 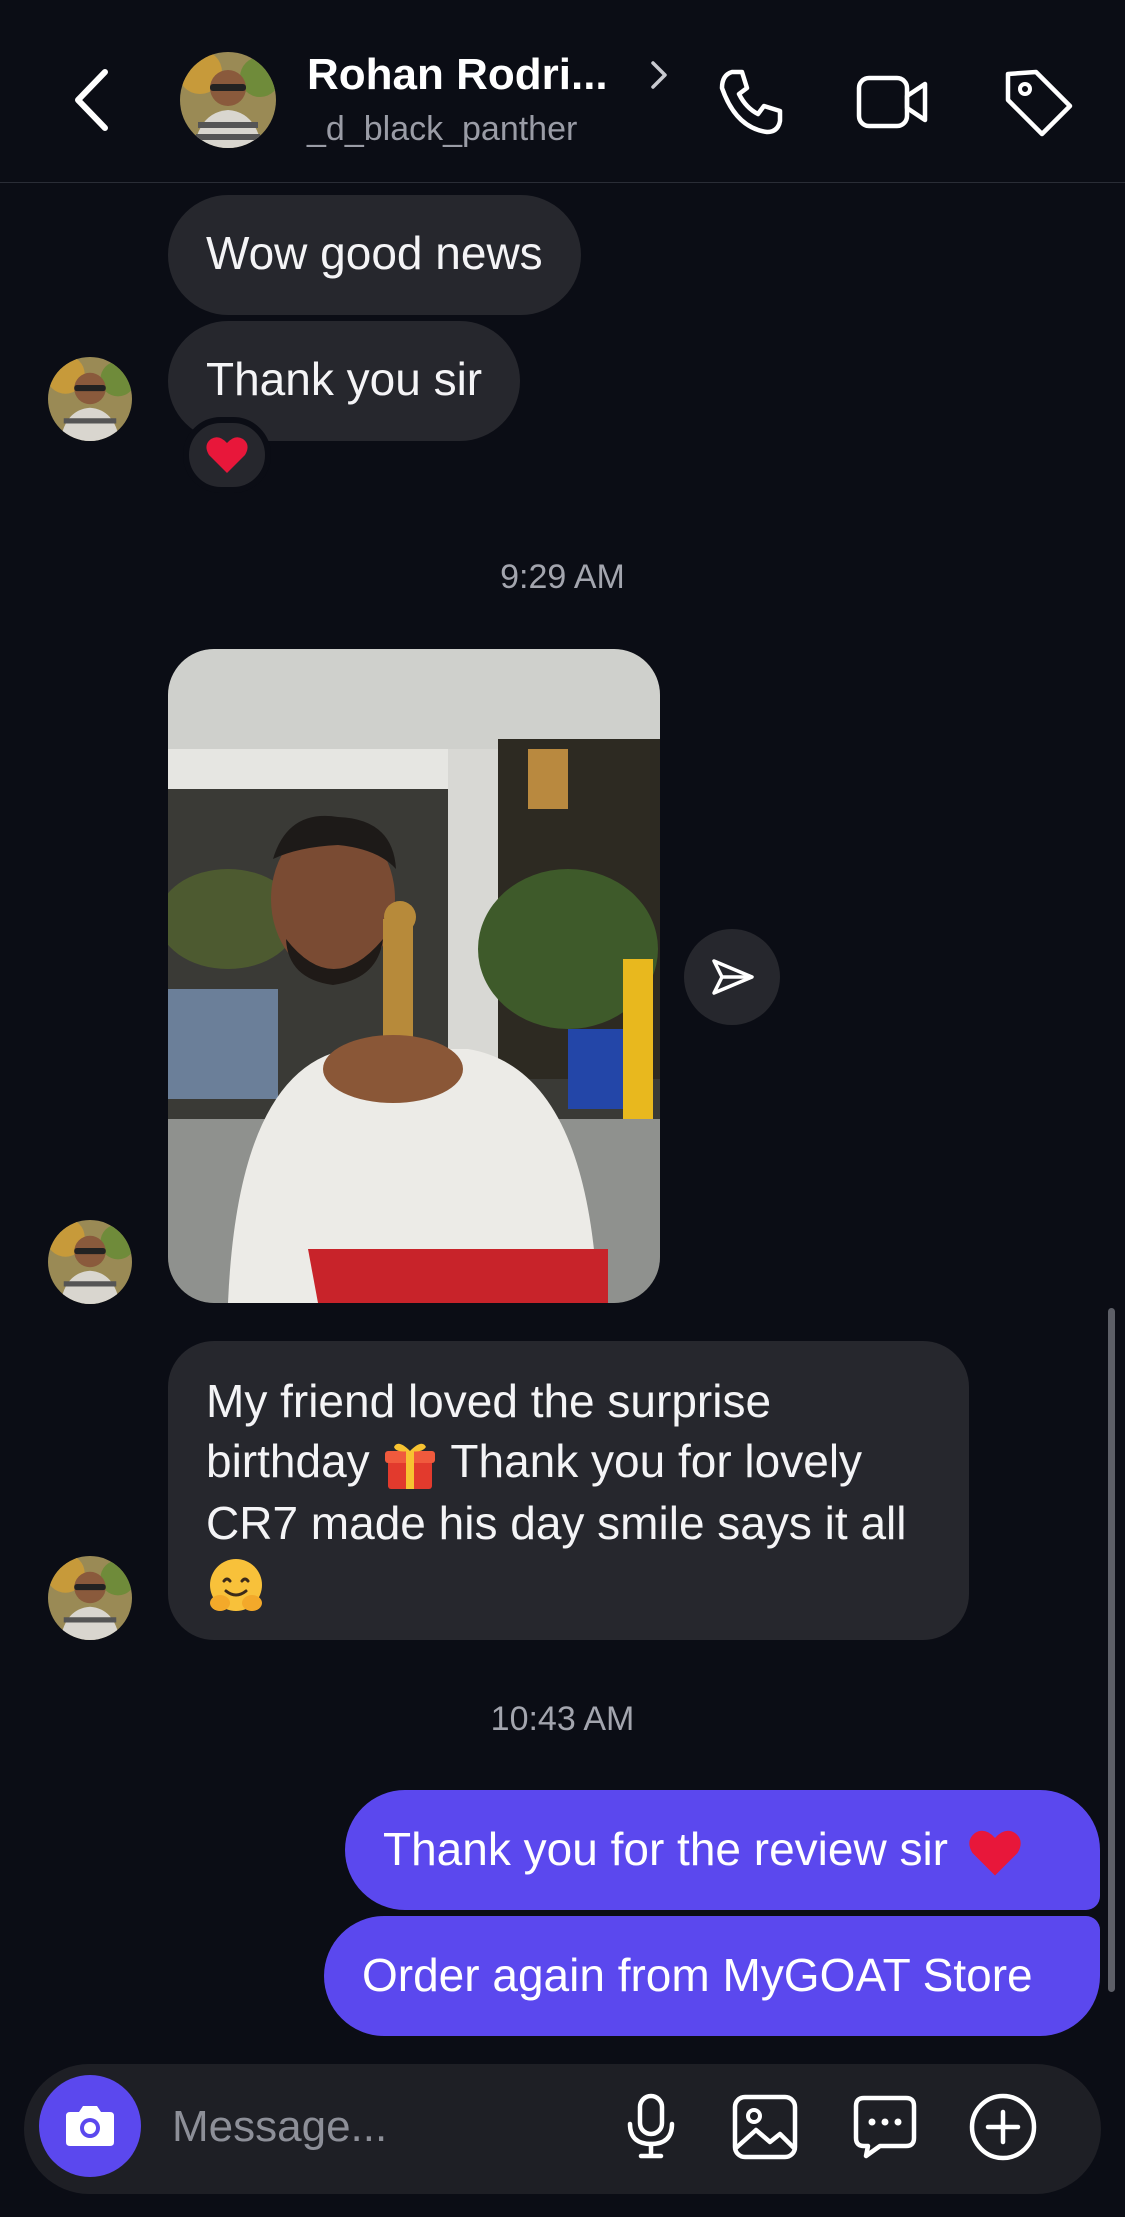 I want to click on voice-message-button, so click(x=651, y=2127).